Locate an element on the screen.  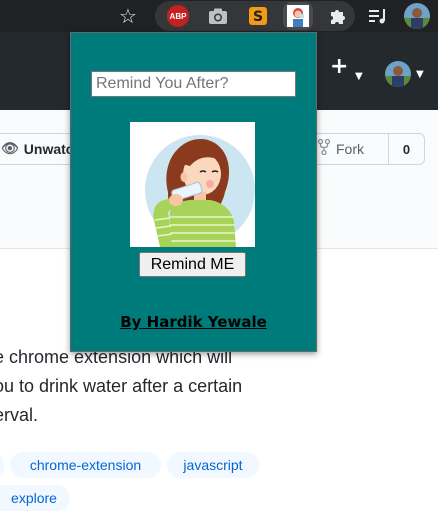
browser-toolbar: ☆ ABP S is located at coordinates (219, 16).